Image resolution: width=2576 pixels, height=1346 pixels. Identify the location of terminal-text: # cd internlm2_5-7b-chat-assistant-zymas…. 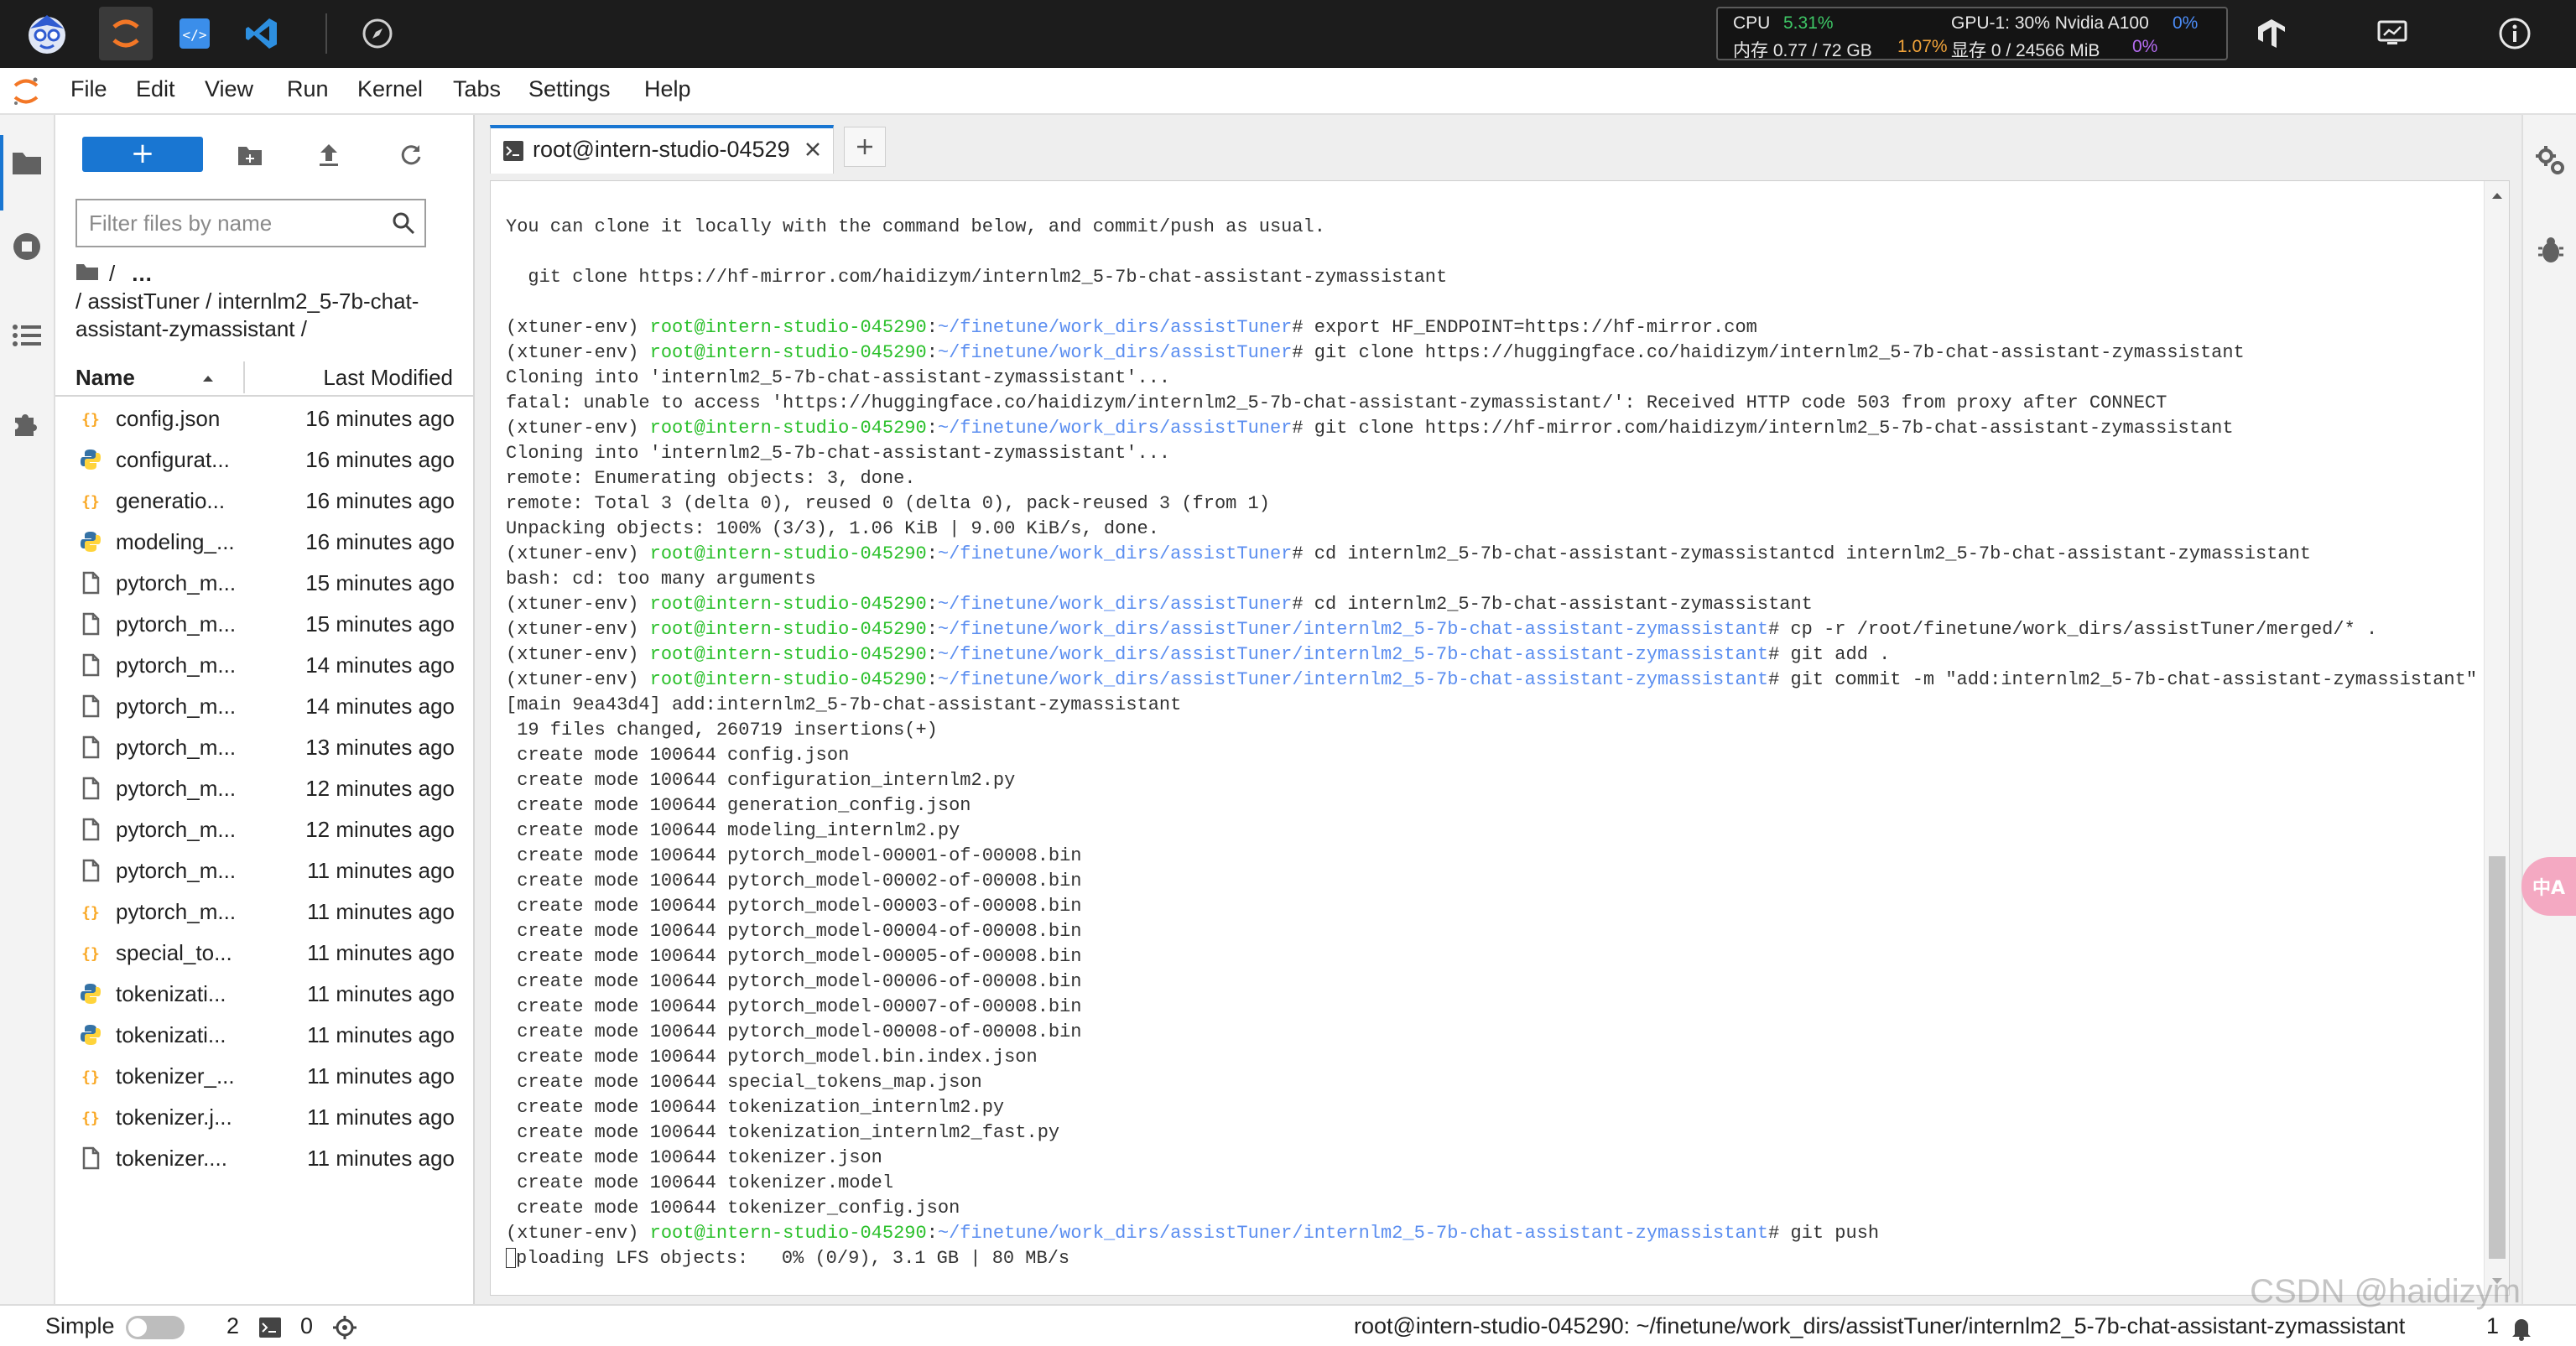
(1552, 604).